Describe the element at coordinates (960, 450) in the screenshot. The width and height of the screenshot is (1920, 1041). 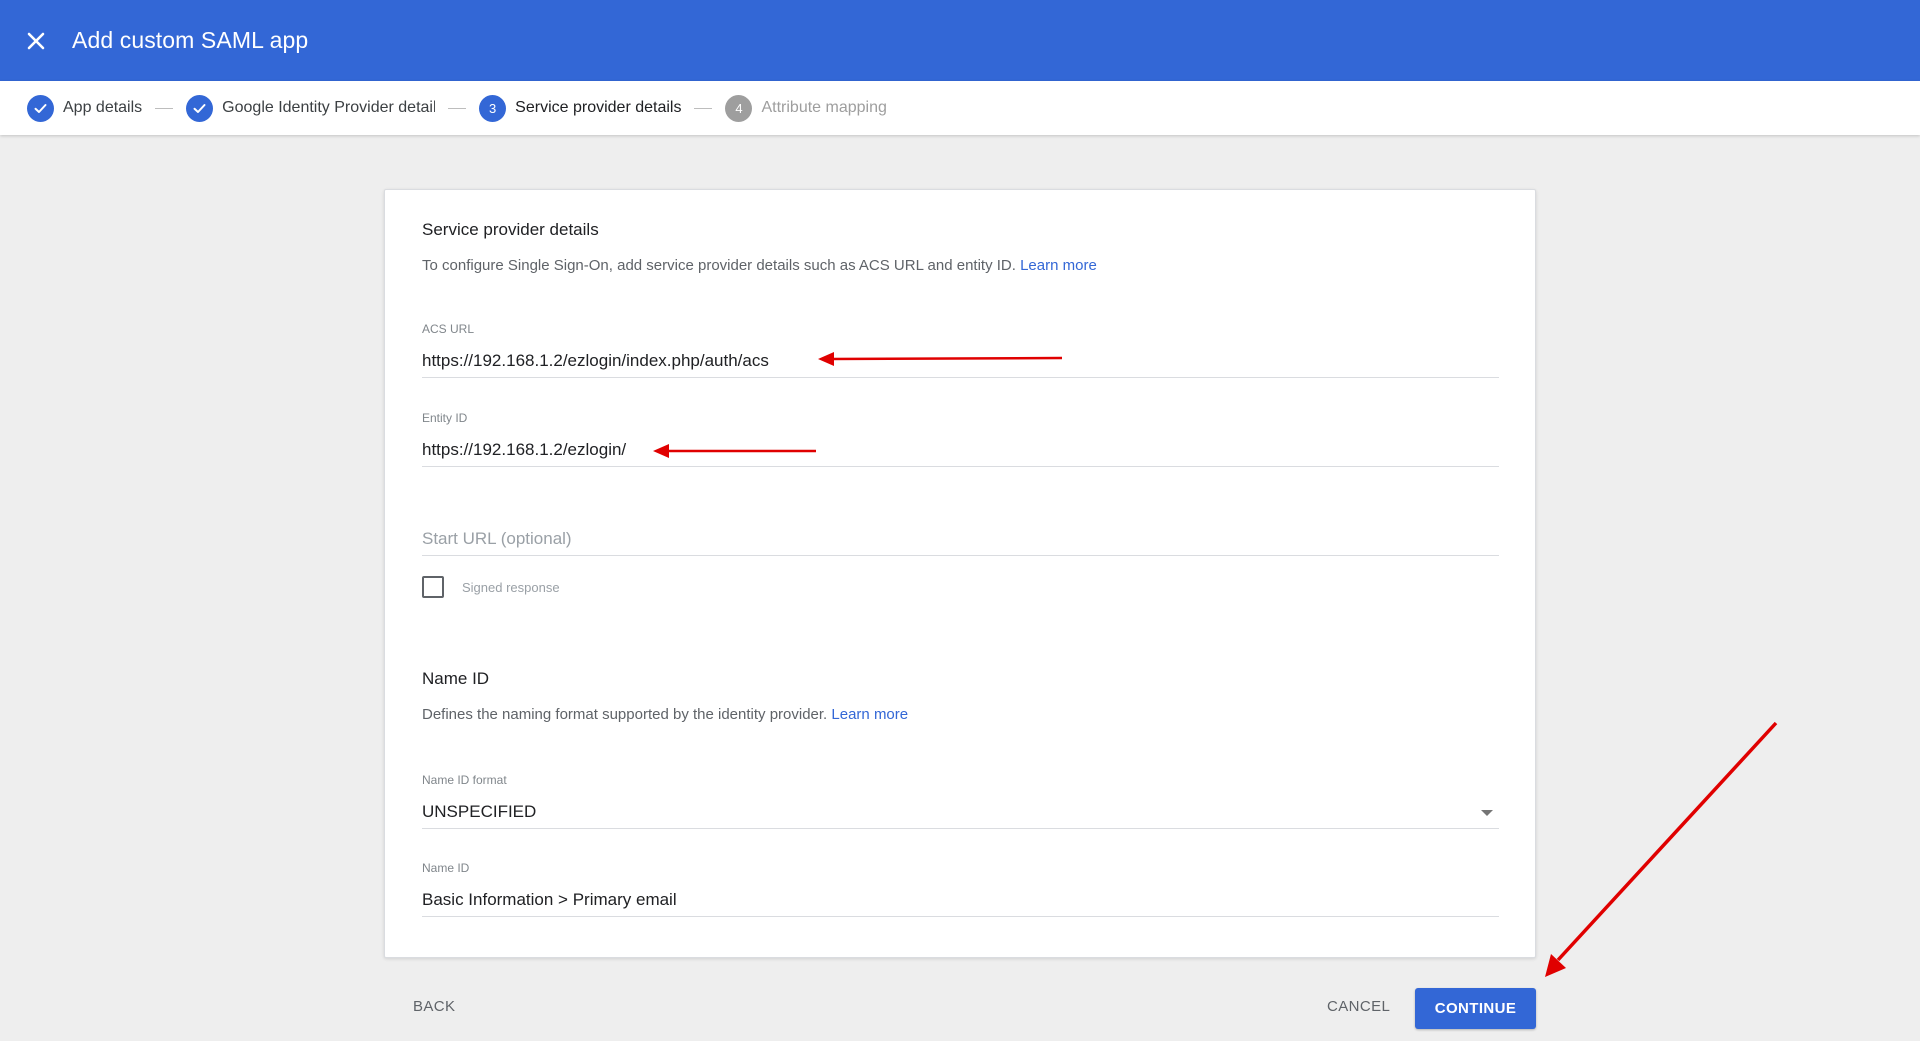
I see `entity-id-input` at that location.